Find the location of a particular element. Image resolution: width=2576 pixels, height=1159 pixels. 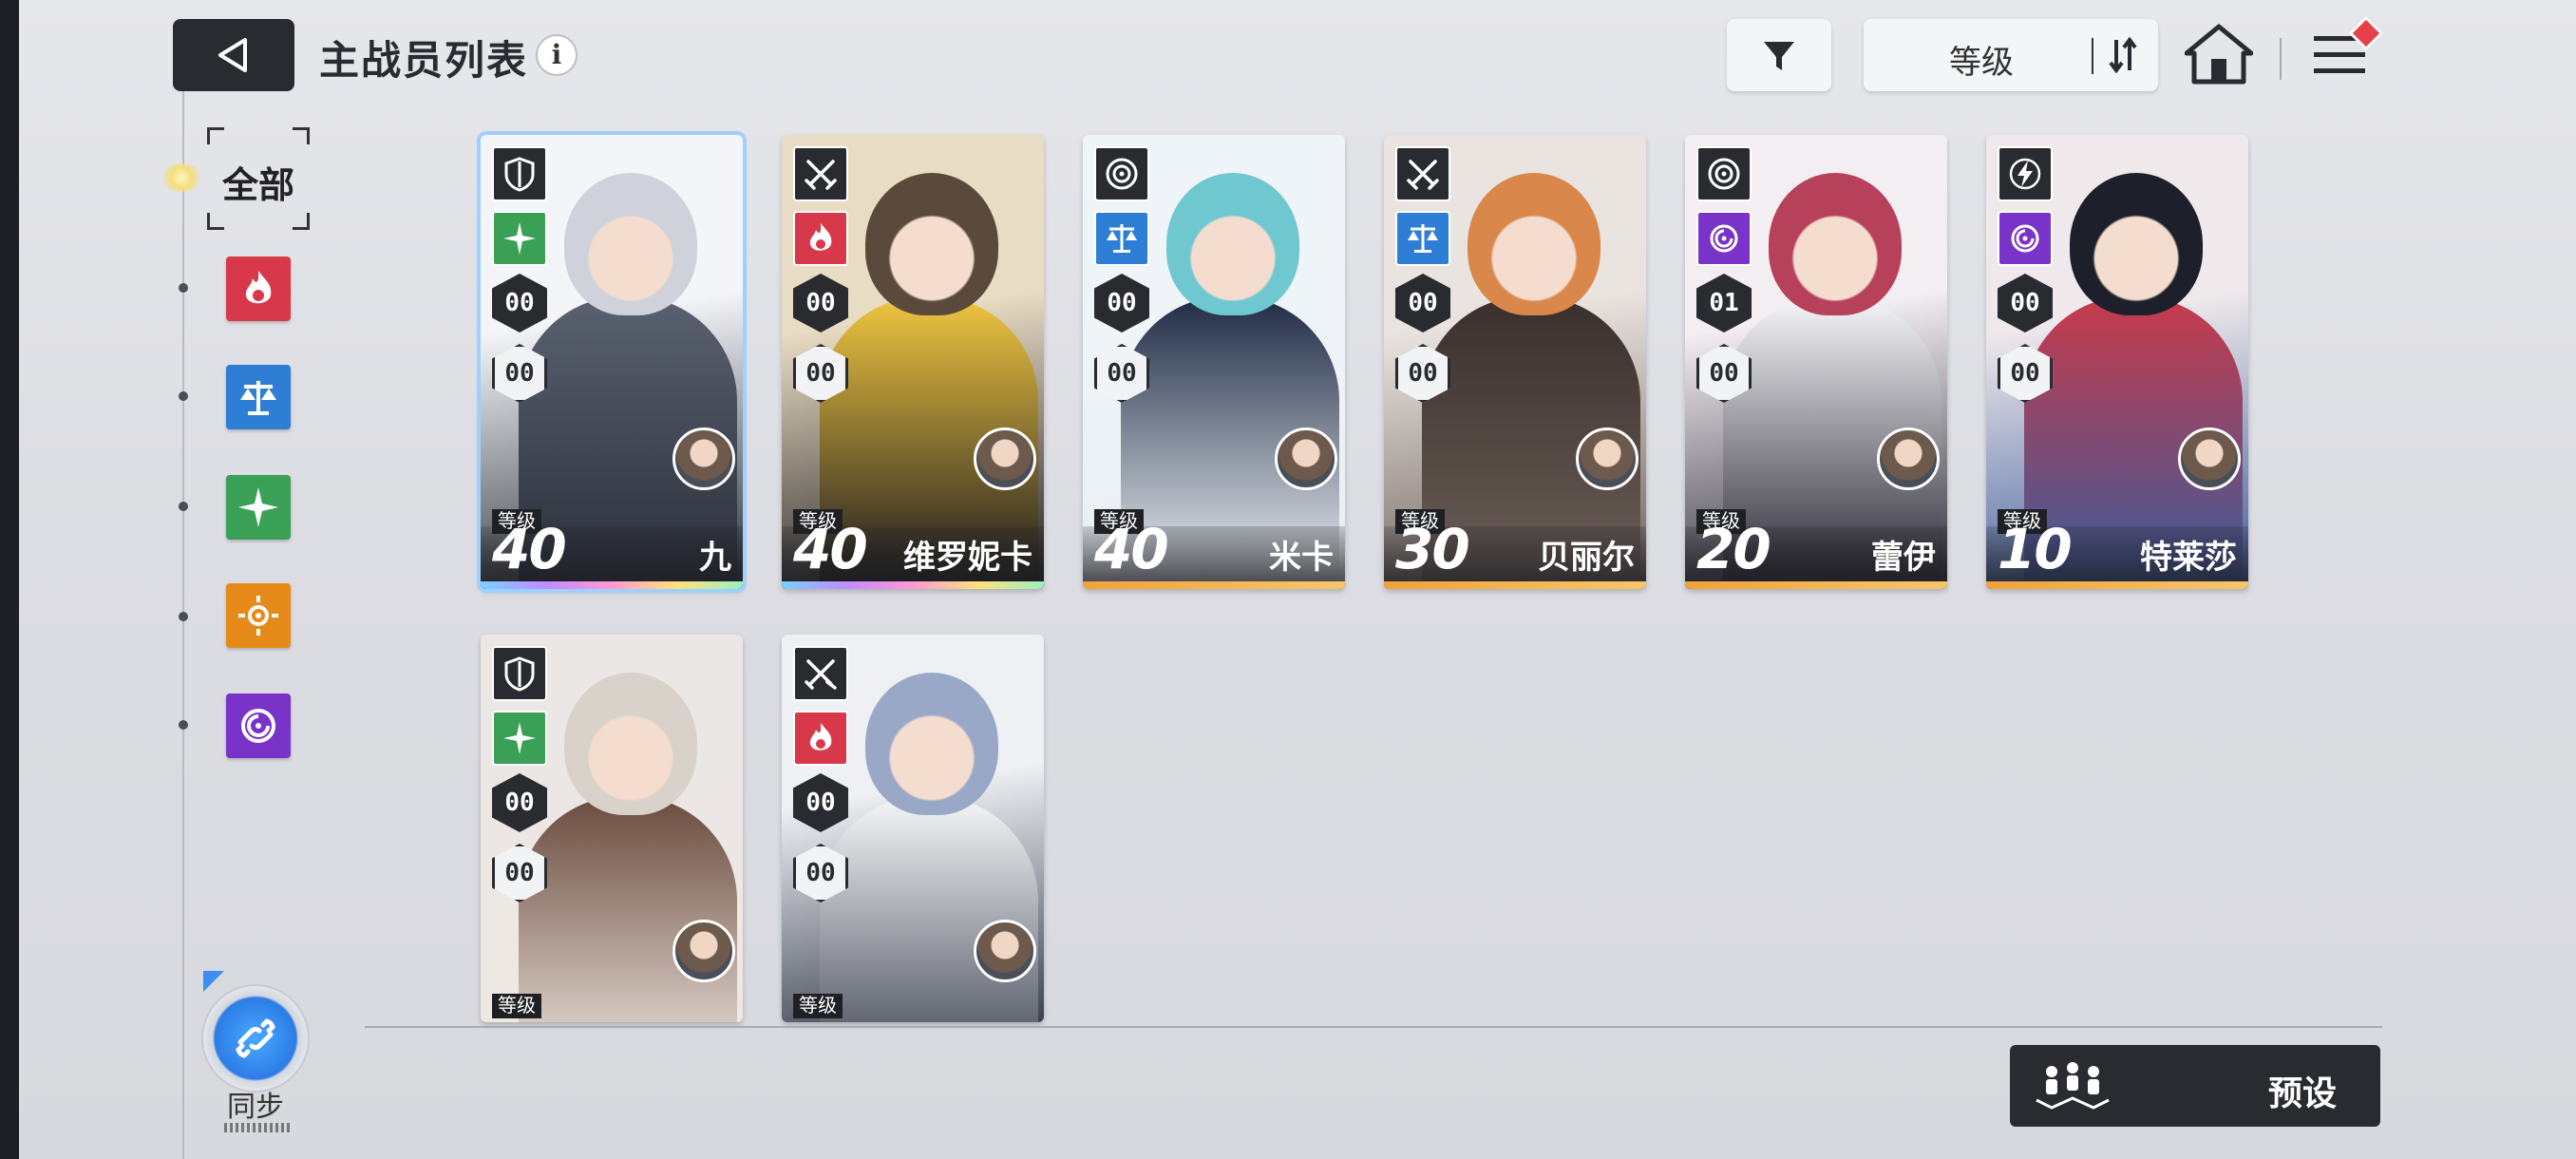

sync-label: 同步 is located at coordinates (255, 1107).